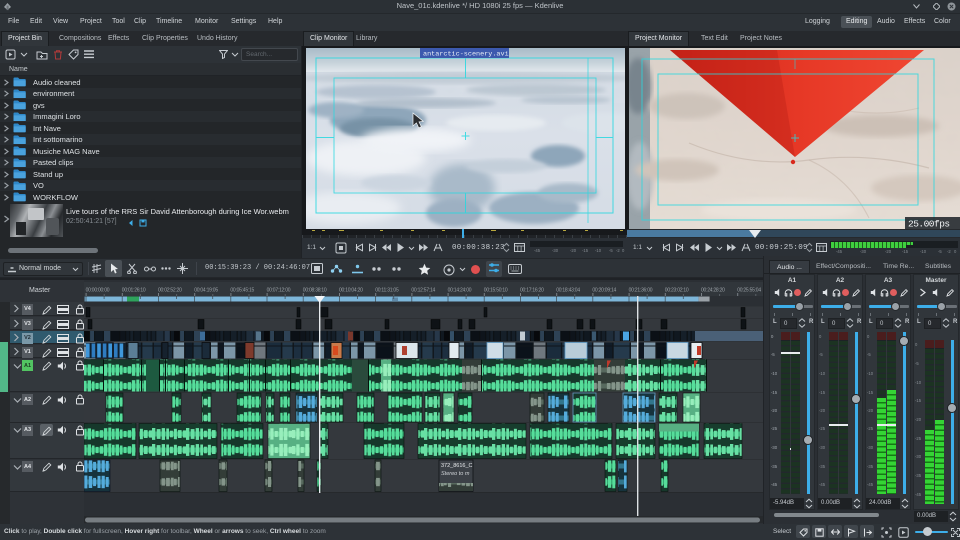 This screenshot has width=960, height=540. Describe the element at coordinates (466, 55) in the screenshot. I see `svg-text: antarctic-scenery.avi` at that location.